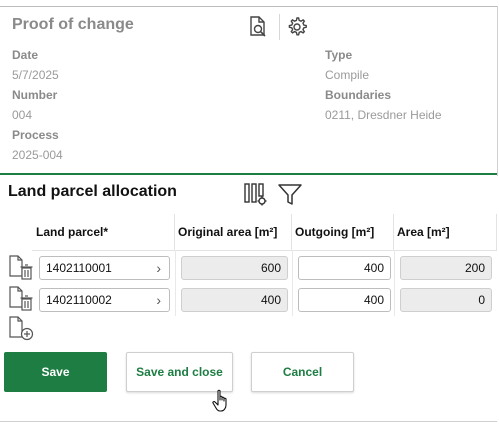 The width and height of the screenshot is (499, 428). Describe the element at coordinates (22, 331) in the screenshot. I see `add-row-icon` at that location.